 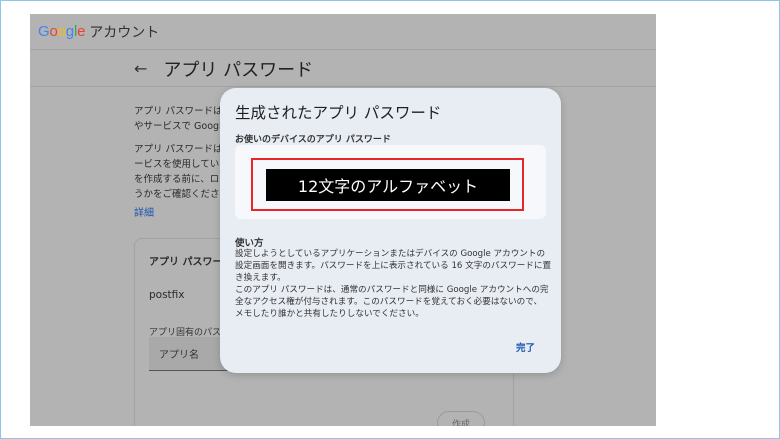 What do you see at coordinates (343, 32) in the screenshot?
I see `top-bar: Google アカウント` at bounding box center [343, 32].